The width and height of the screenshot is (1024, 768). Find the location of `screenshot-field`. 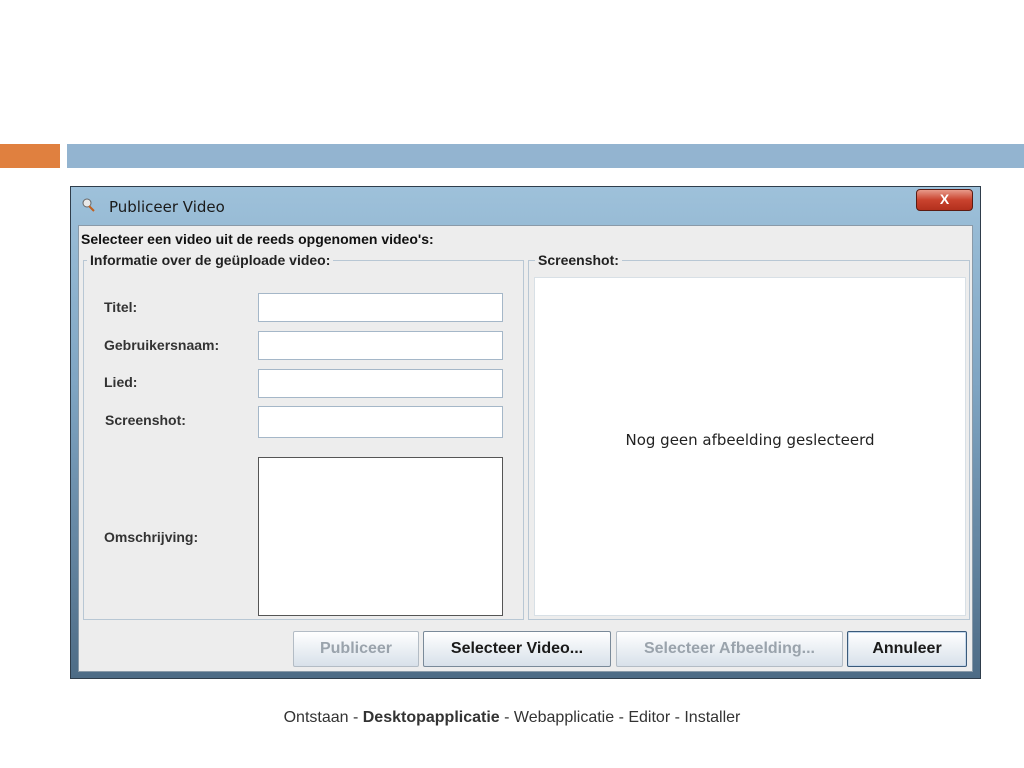

screenshot-field is located at coordinates (380, 422).